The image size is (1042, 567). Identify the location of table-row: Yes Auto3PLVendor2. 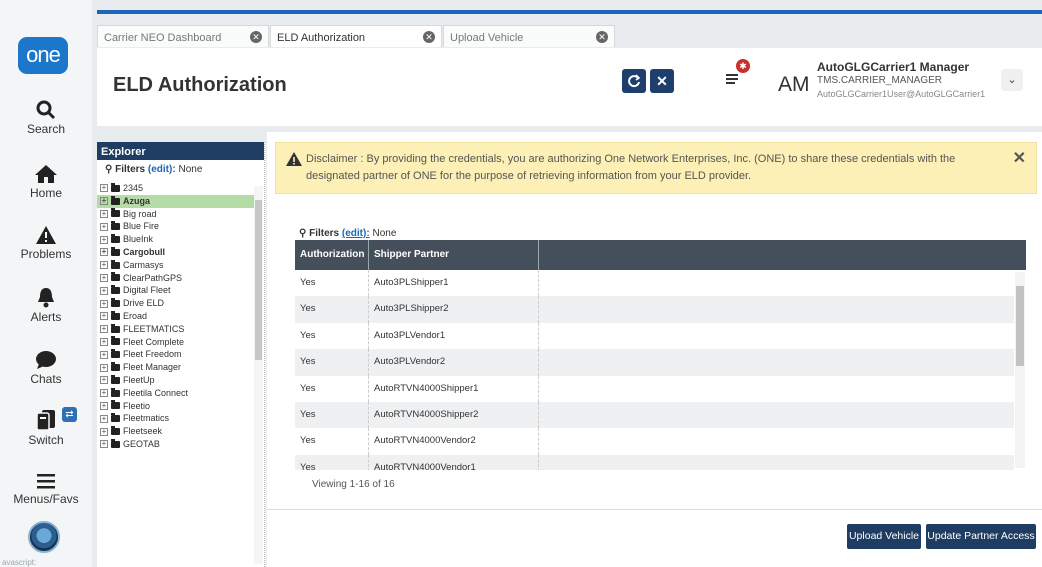
(654, 362).